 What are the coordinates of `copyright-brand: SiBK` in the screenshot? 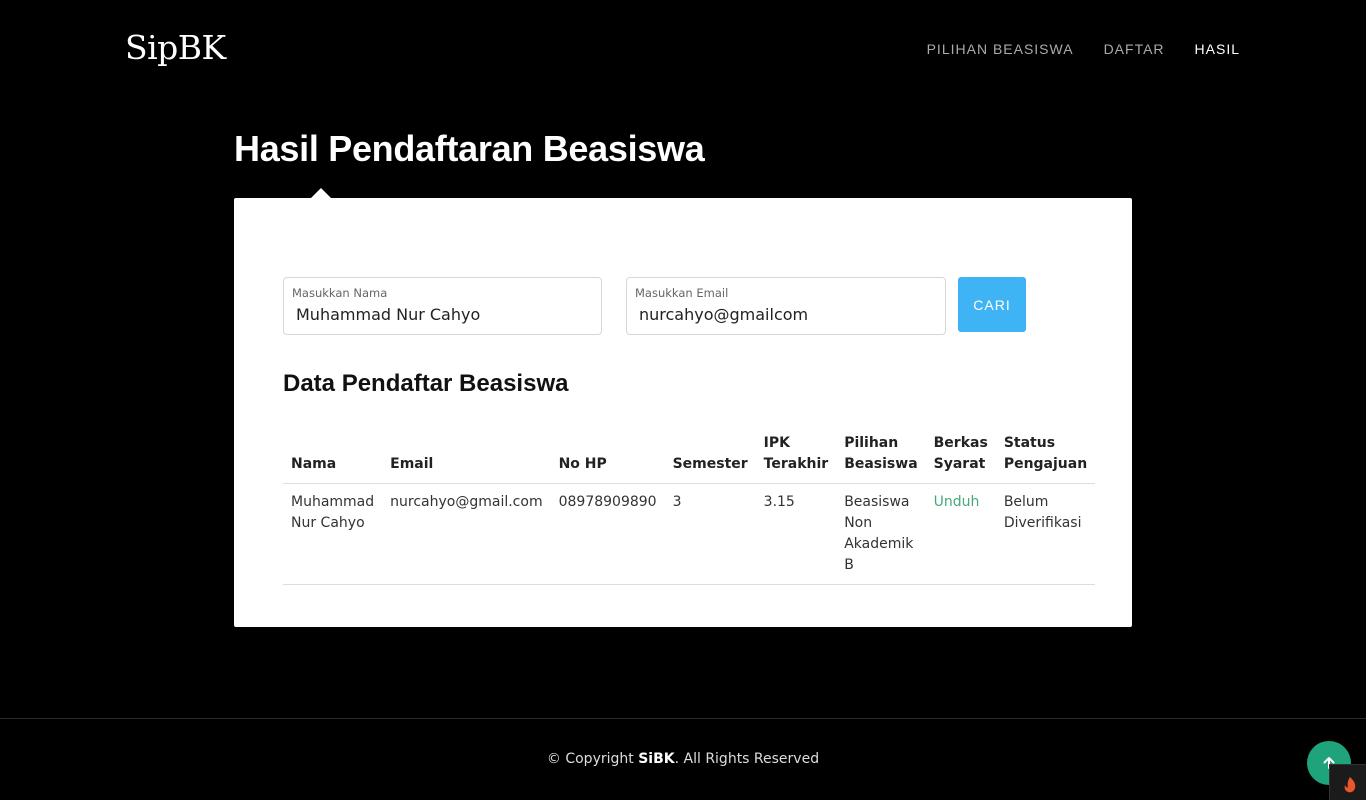 It's located at (656, 759).